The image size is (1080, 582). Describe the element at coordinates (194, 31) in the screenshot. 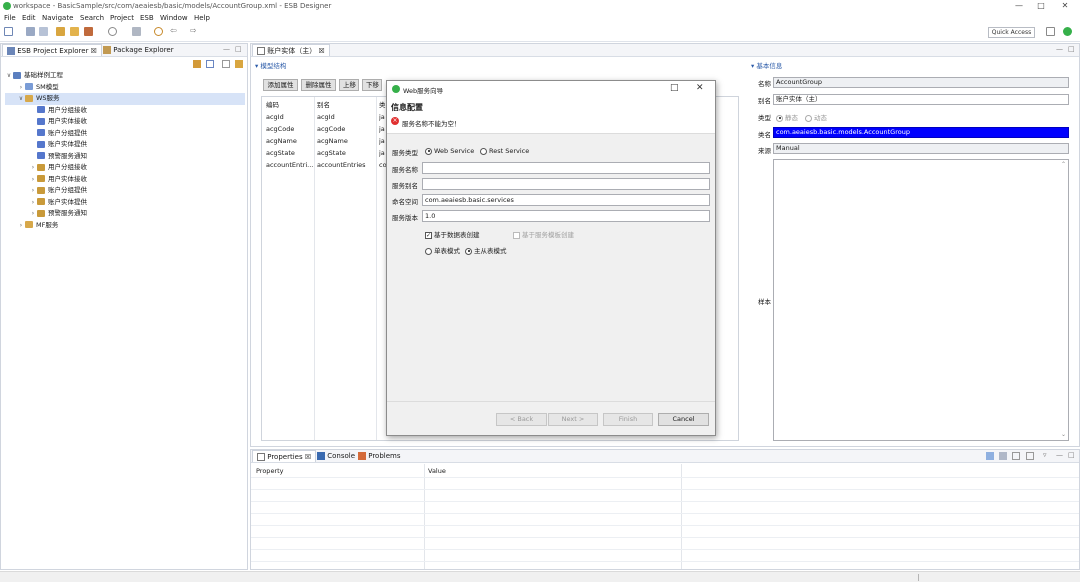

I see `forward-icon: ⇨` at that location.